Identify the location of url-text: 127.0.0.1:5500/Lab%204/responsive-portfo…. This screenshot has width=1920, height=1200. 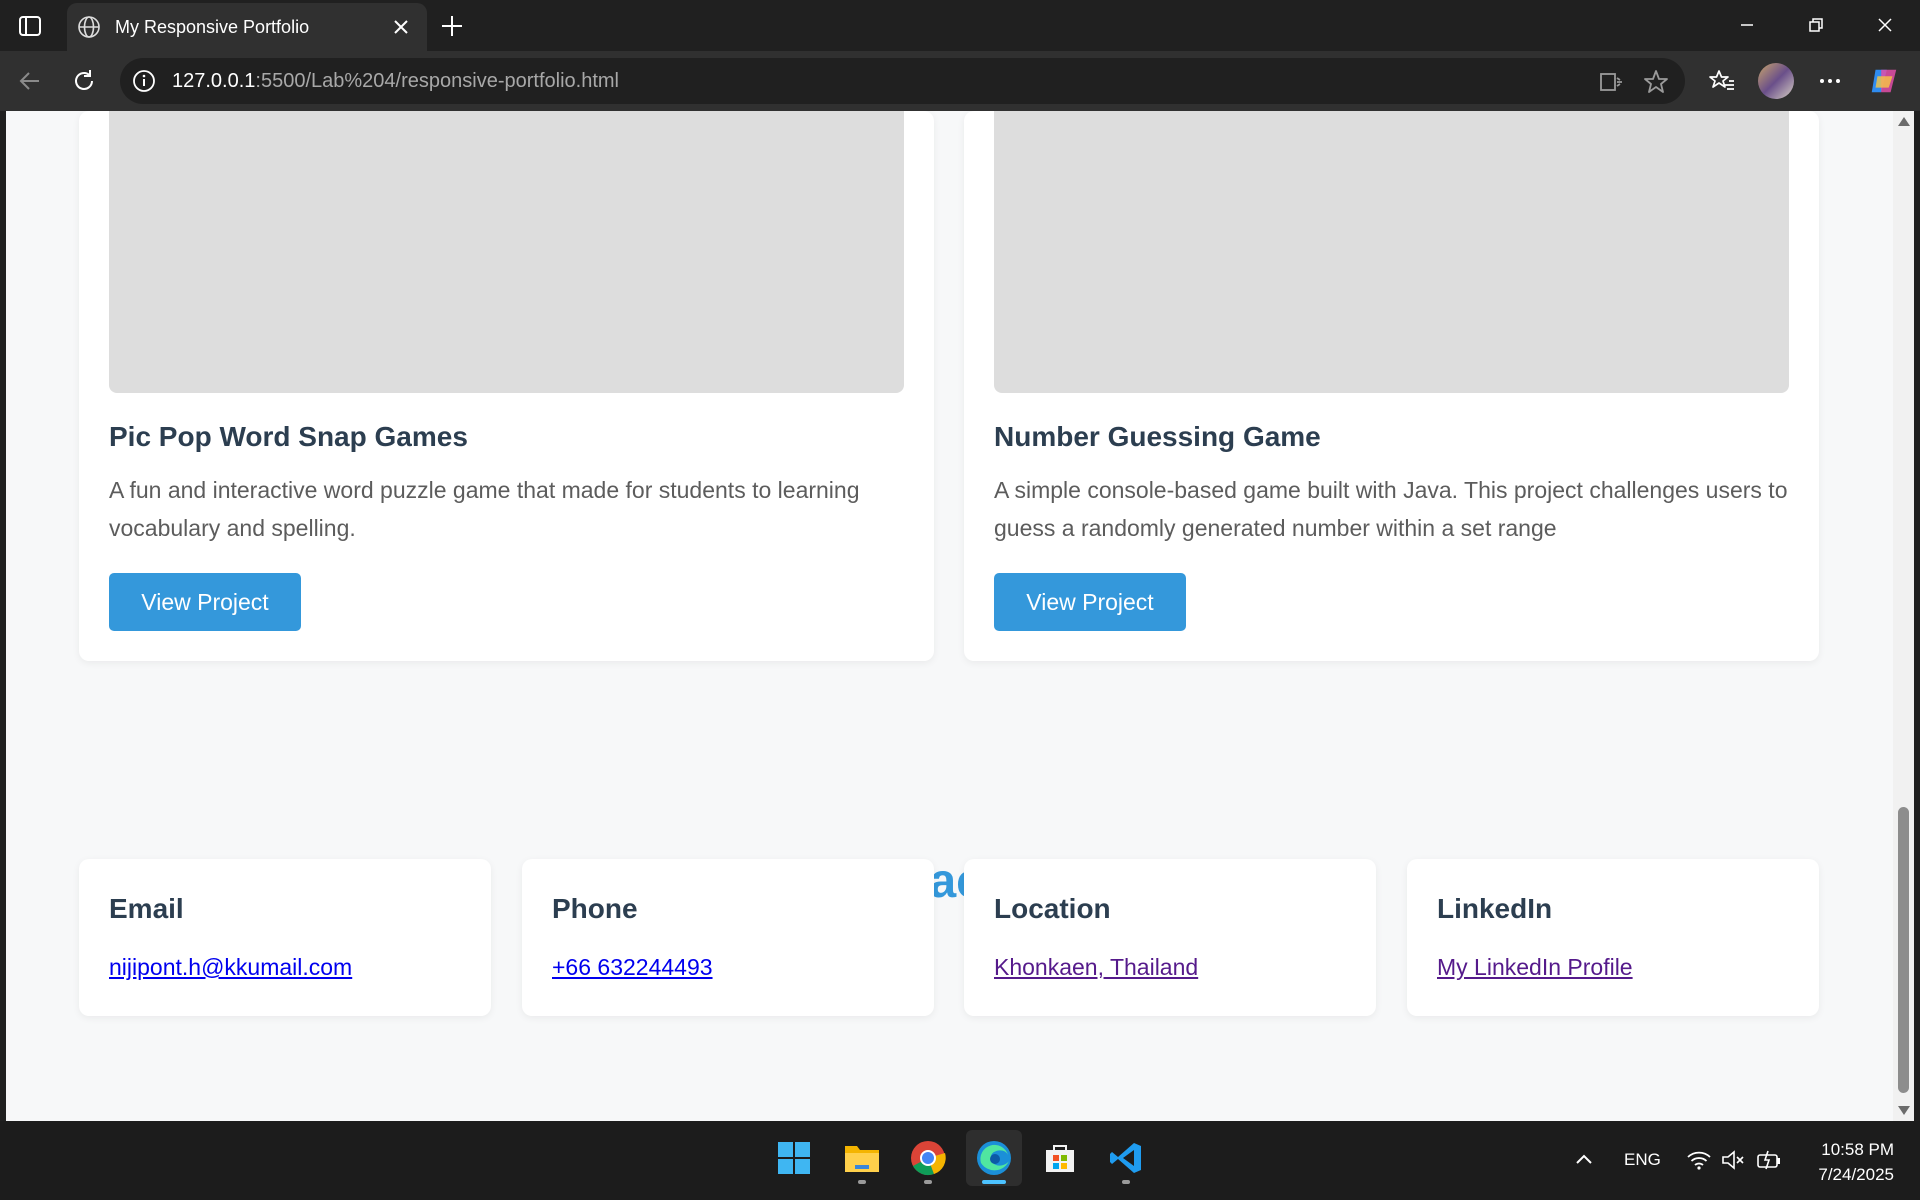
(395, 81).